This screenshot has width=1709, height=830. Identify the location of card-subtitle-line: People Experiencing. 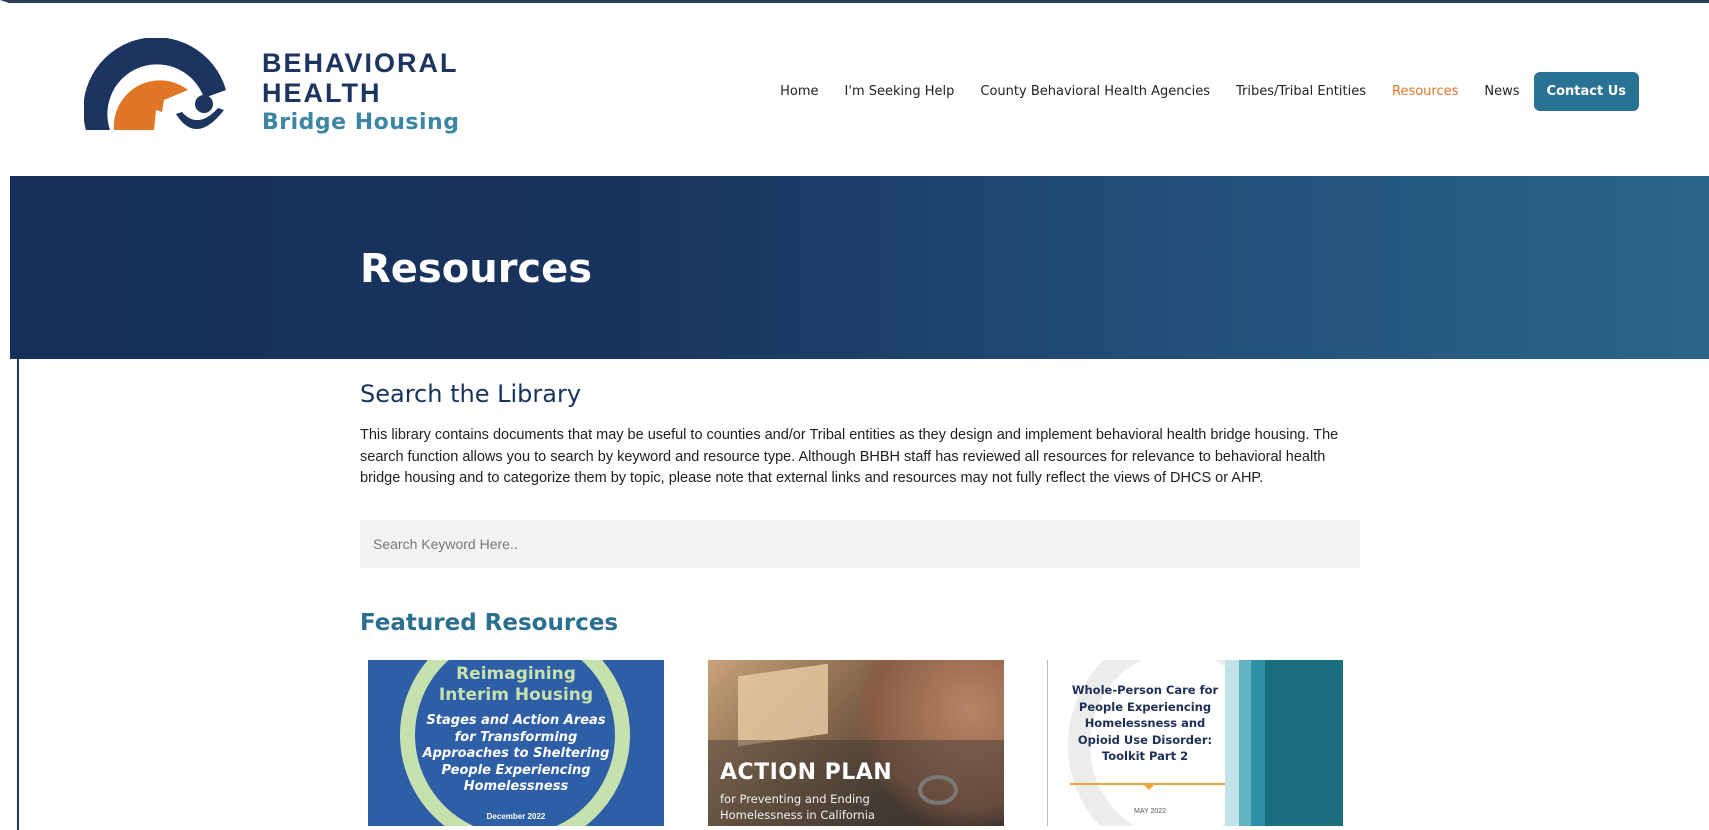
(516, 770).